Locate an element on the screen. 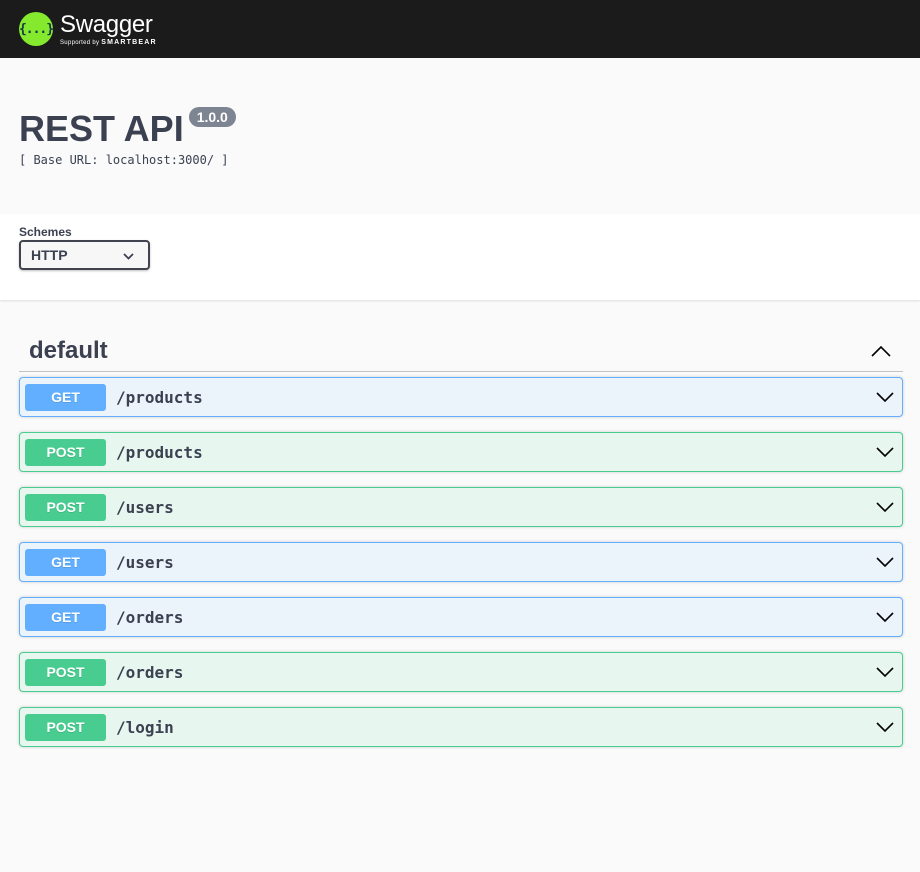 This screenshot has width=920, height=872. version-badge: 1.0.0 is located at coordinates (212, 117).